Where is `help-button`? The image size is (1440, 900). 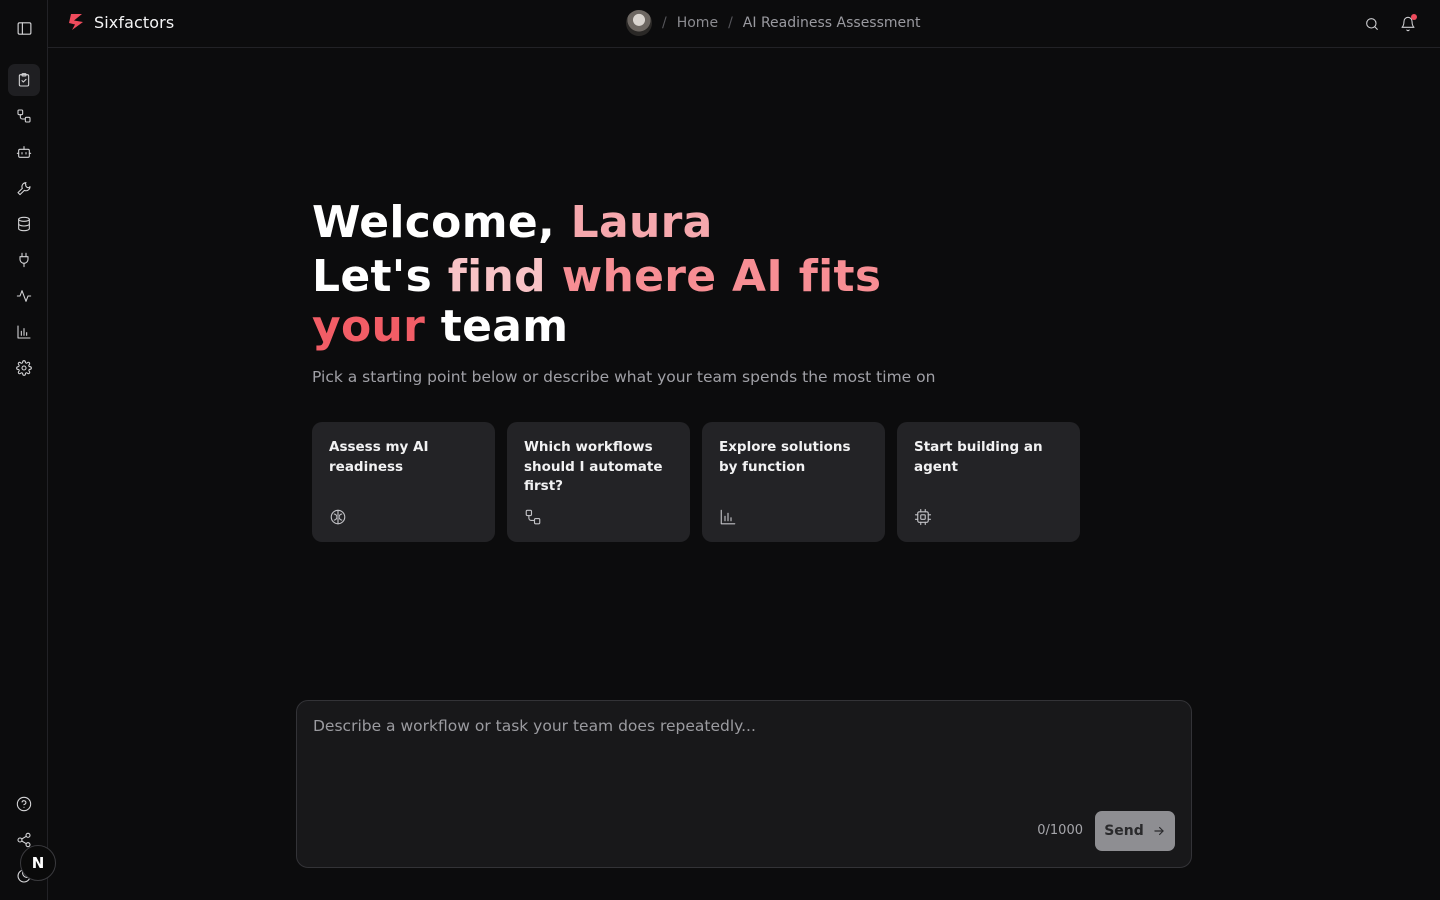 help-button is located at coordinates (24, 804).